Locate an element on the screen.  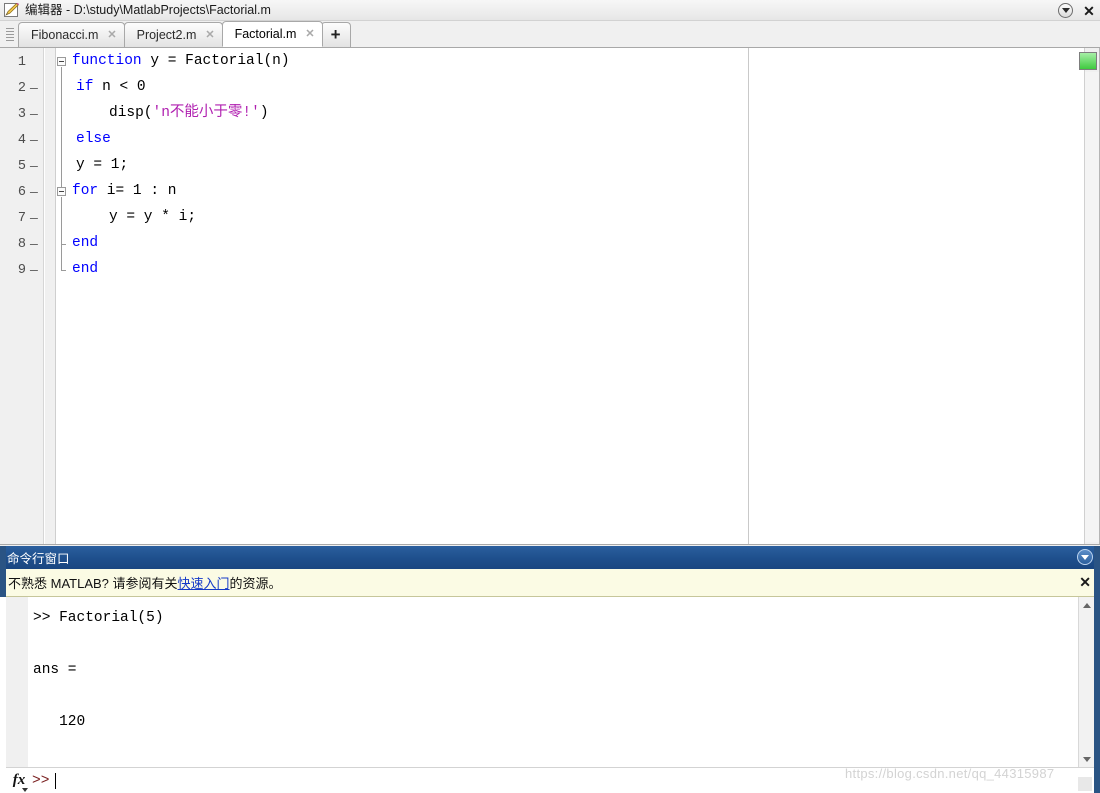
tab-label: Project2.m is located at coordinates (166, 35).